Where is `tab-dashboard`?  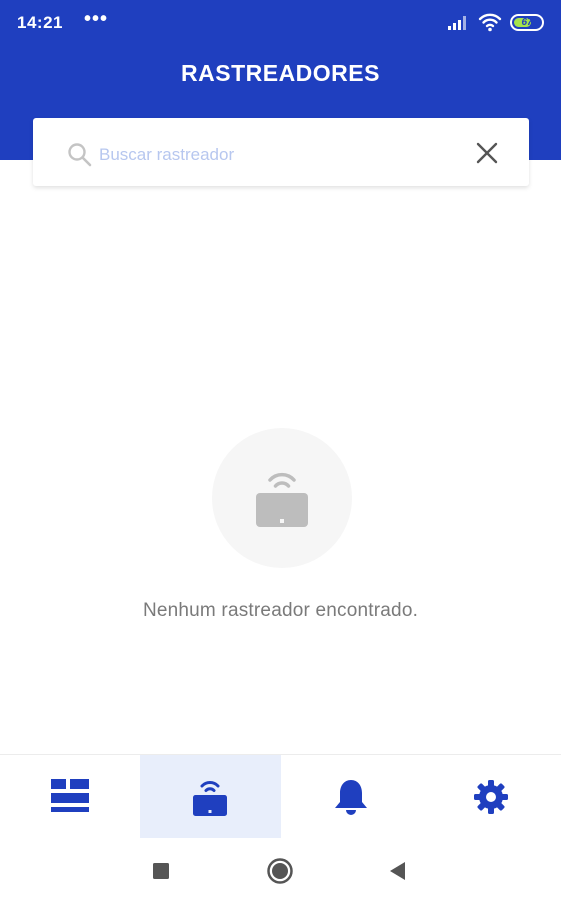
tab-dashboard is located at coordinates (70, 796).